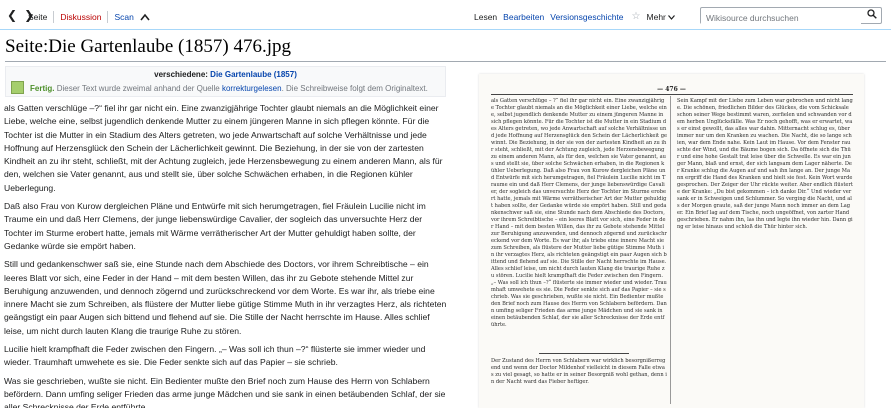 This screenshot has width=891, height=408. I want to click on tab-lesen: Lesen, so click(485, 17).